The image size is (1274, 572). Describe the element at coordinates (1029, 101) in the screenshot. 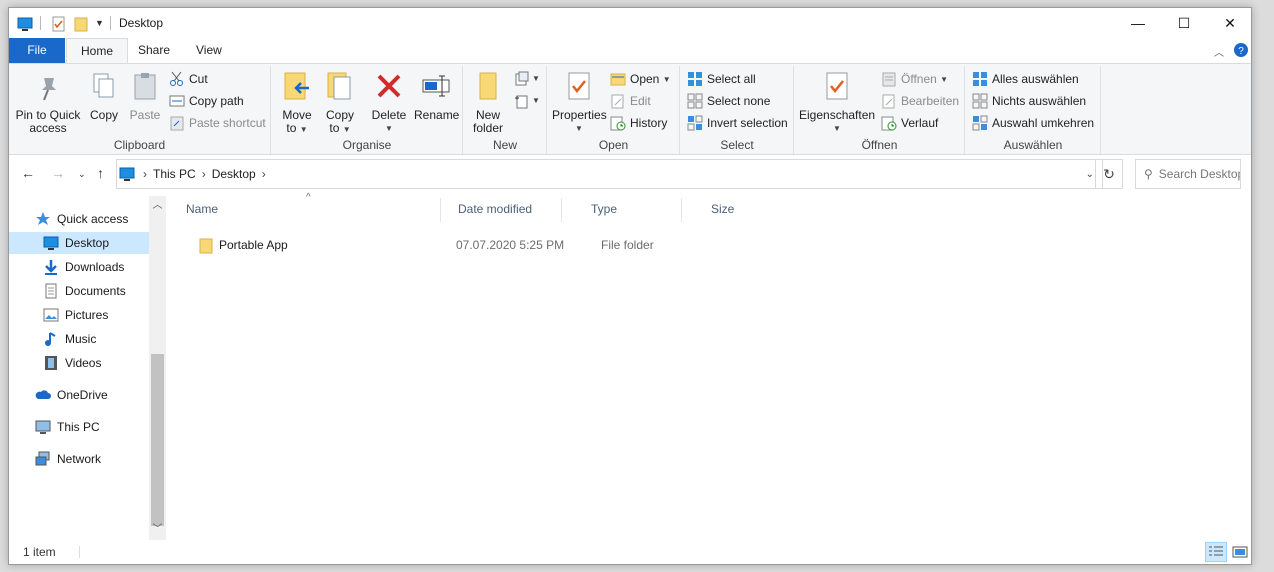

I see `nichts-auswaehlen-button: Nichts auswählen` at that location.